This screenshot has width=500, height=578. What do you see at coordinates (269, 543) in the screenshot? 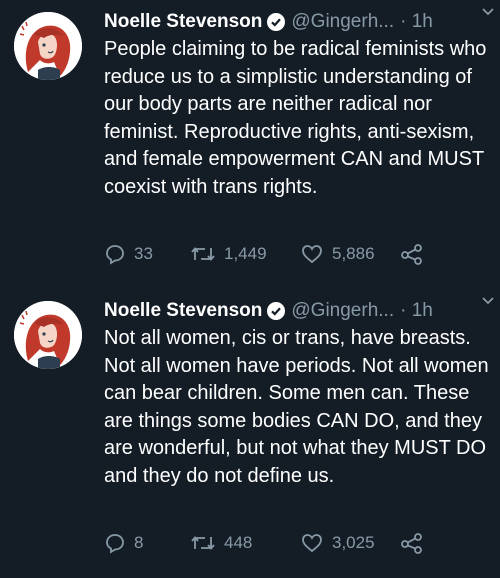
I see `tweet-actions: 8 448 3,025` at bounding box center [269, 543].